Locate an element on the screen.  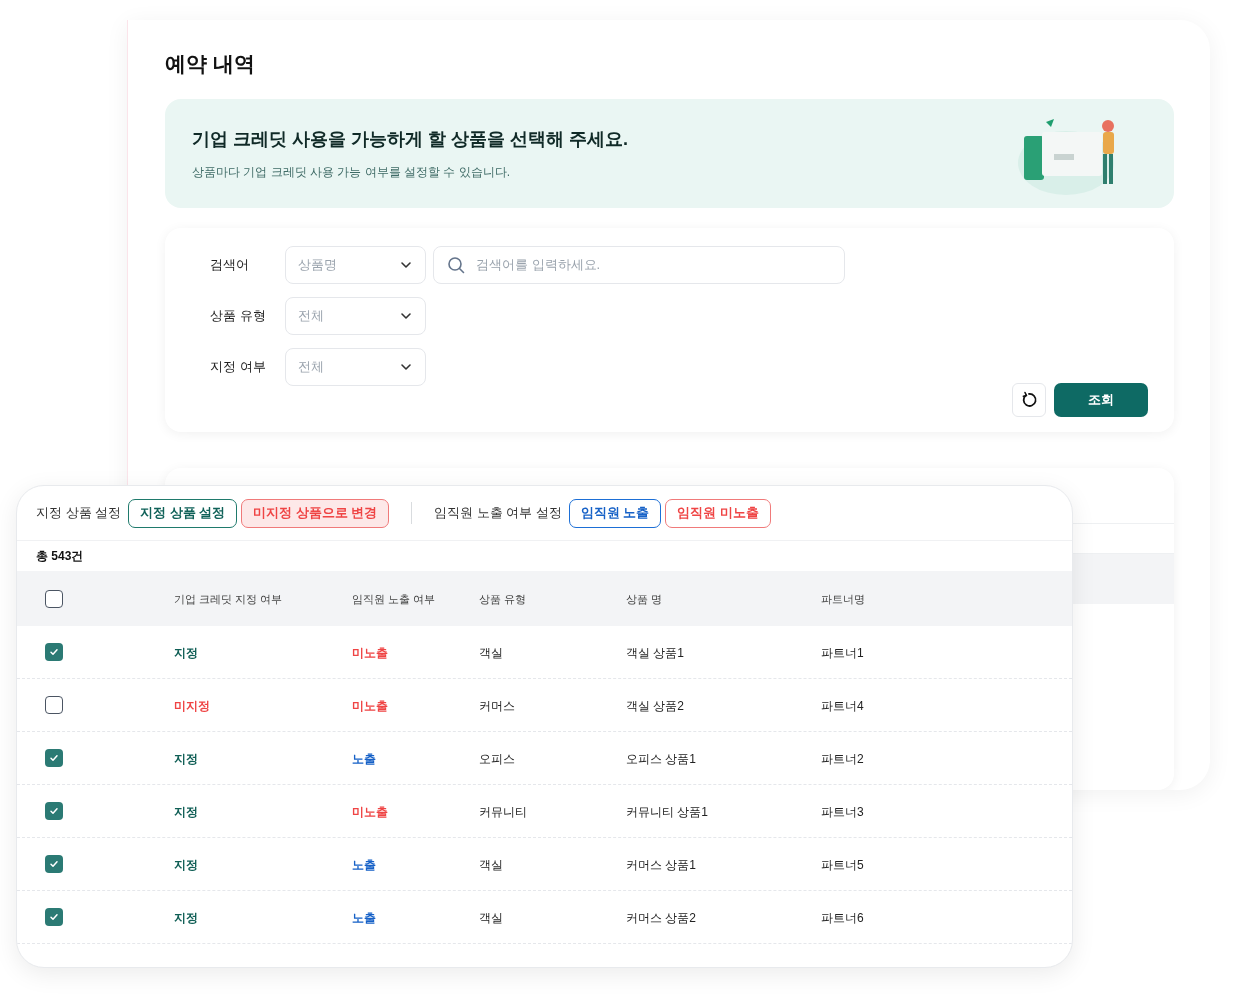
table-cell: 파트너3 is located at coordinates (842, 812).